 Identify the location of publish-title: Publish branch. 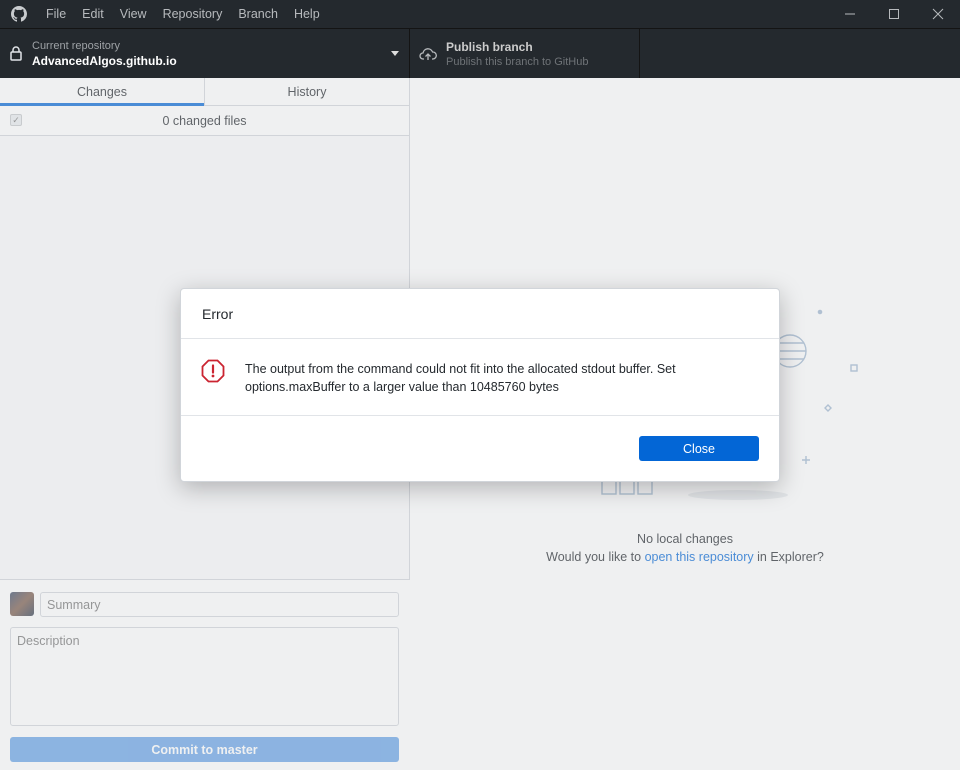
(489, 46).